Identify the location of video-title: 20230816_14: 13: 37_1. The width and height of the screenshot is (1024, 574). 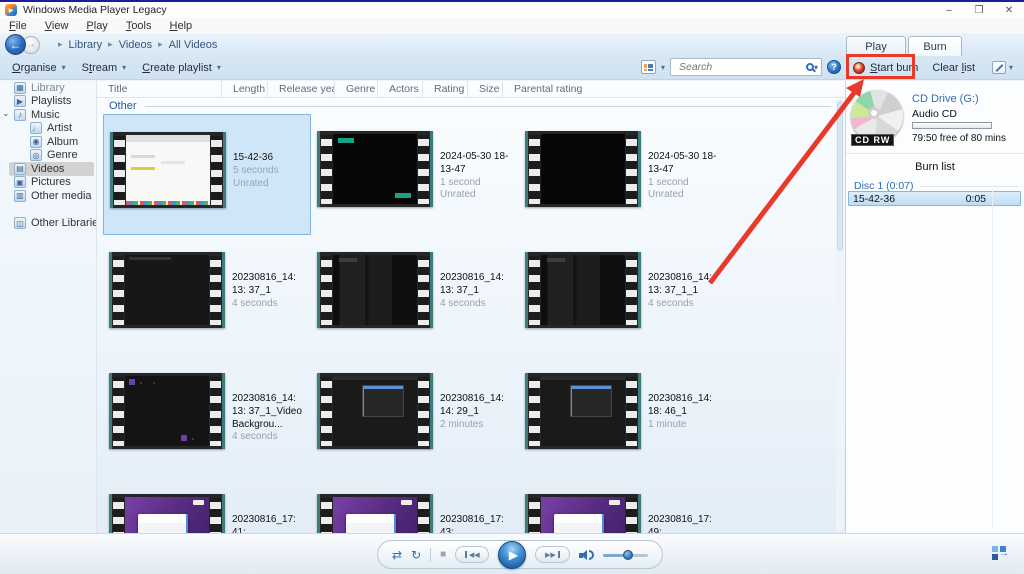
(264, 284).